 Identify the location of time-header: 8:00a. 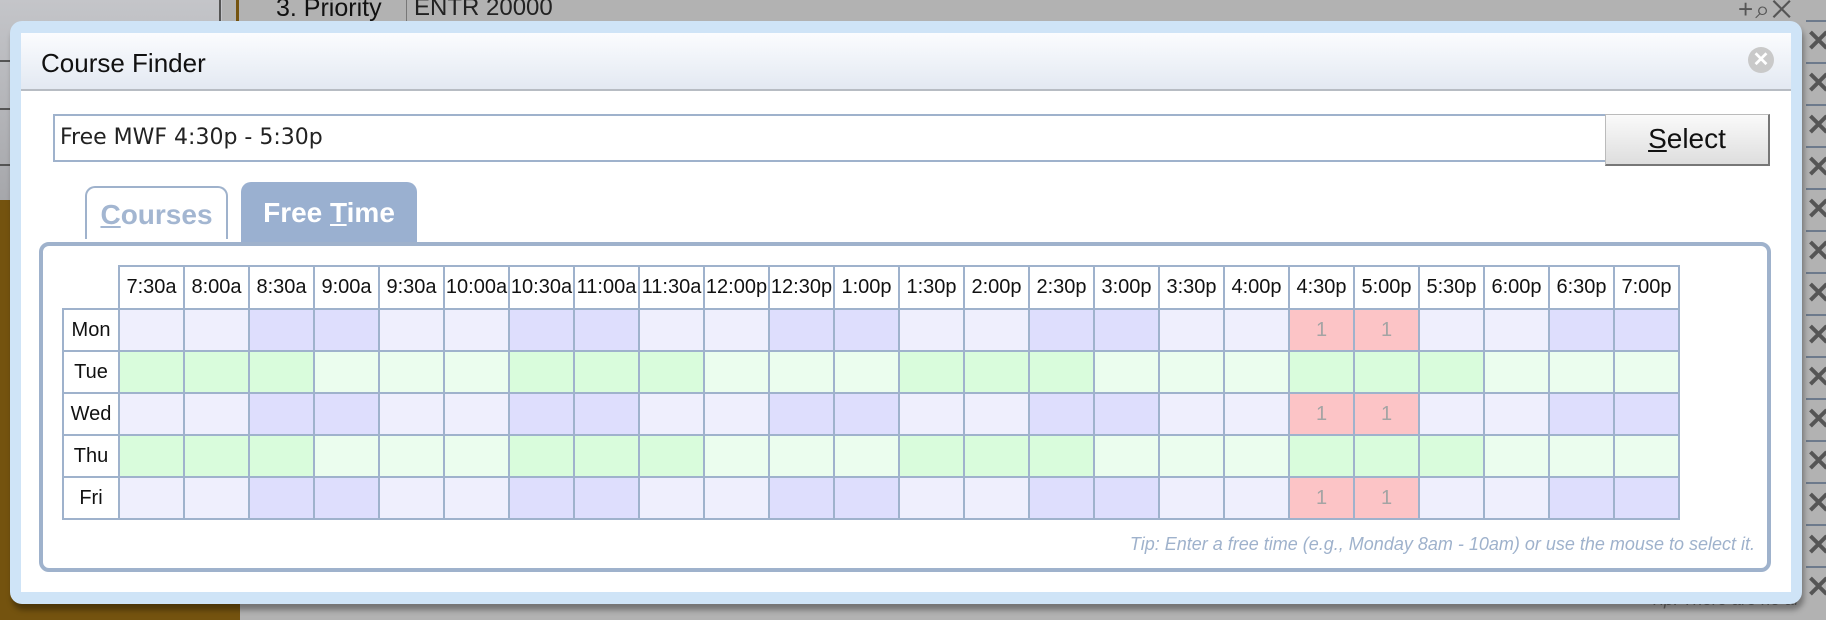
(216, 287).